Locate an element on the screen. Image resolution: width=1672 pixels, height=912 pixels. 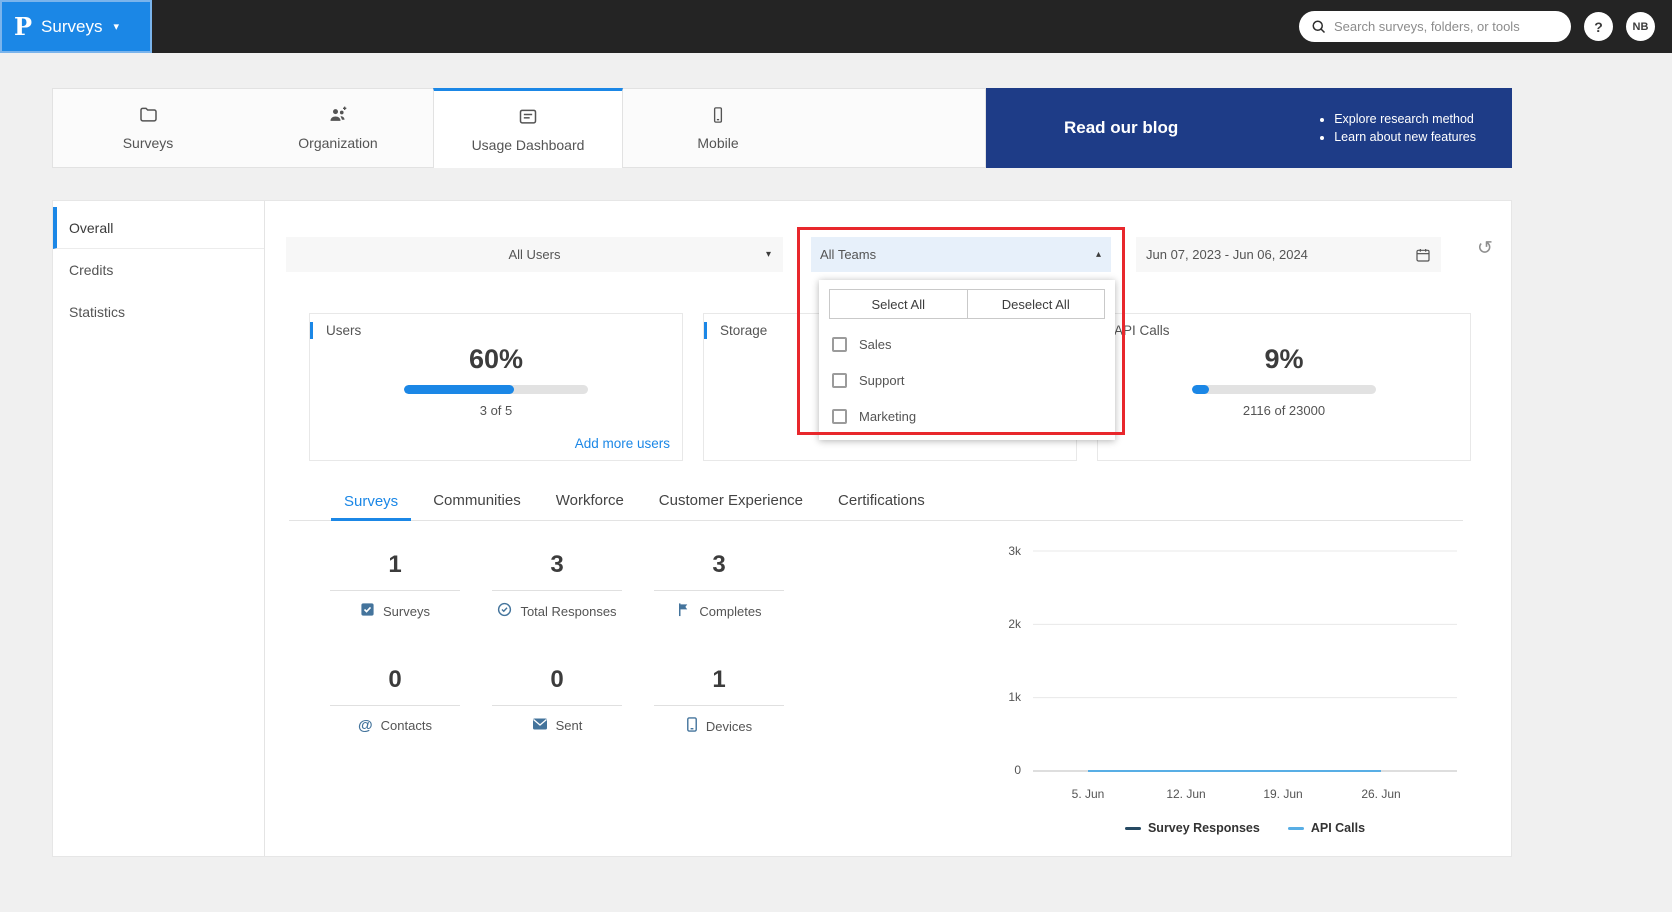
y-tick: 2k is located at coordinates (1014, 624).